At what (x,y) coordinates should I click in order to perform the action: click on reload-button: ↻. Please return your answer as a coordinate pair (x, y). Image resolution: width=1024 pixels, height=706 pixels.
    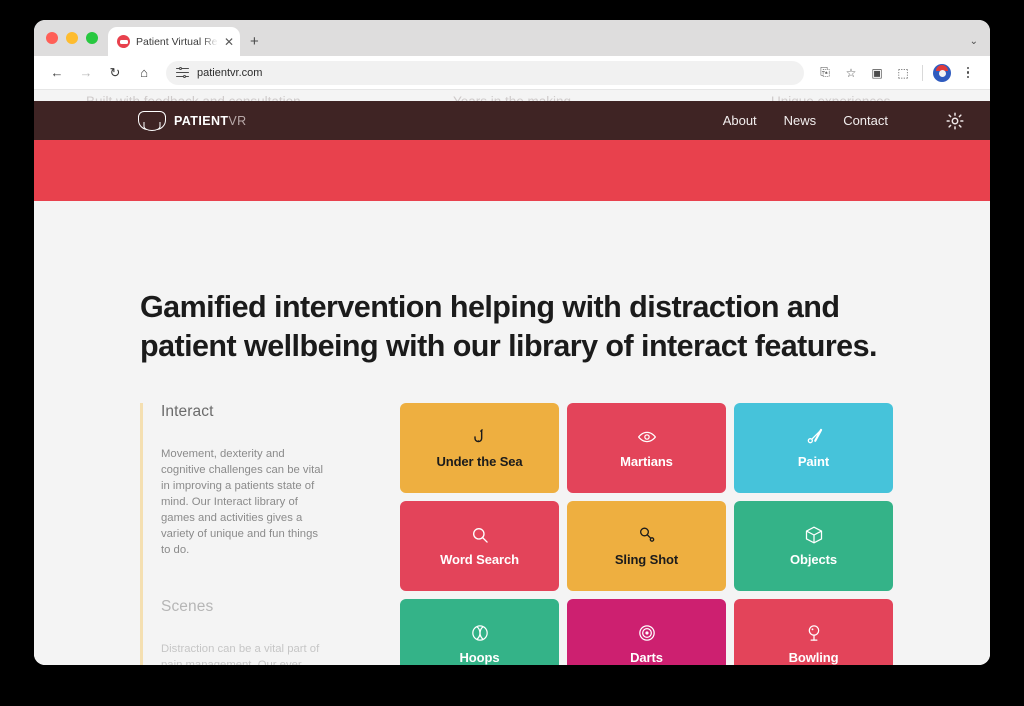
    Looking at the image, I should click on (115, 73).